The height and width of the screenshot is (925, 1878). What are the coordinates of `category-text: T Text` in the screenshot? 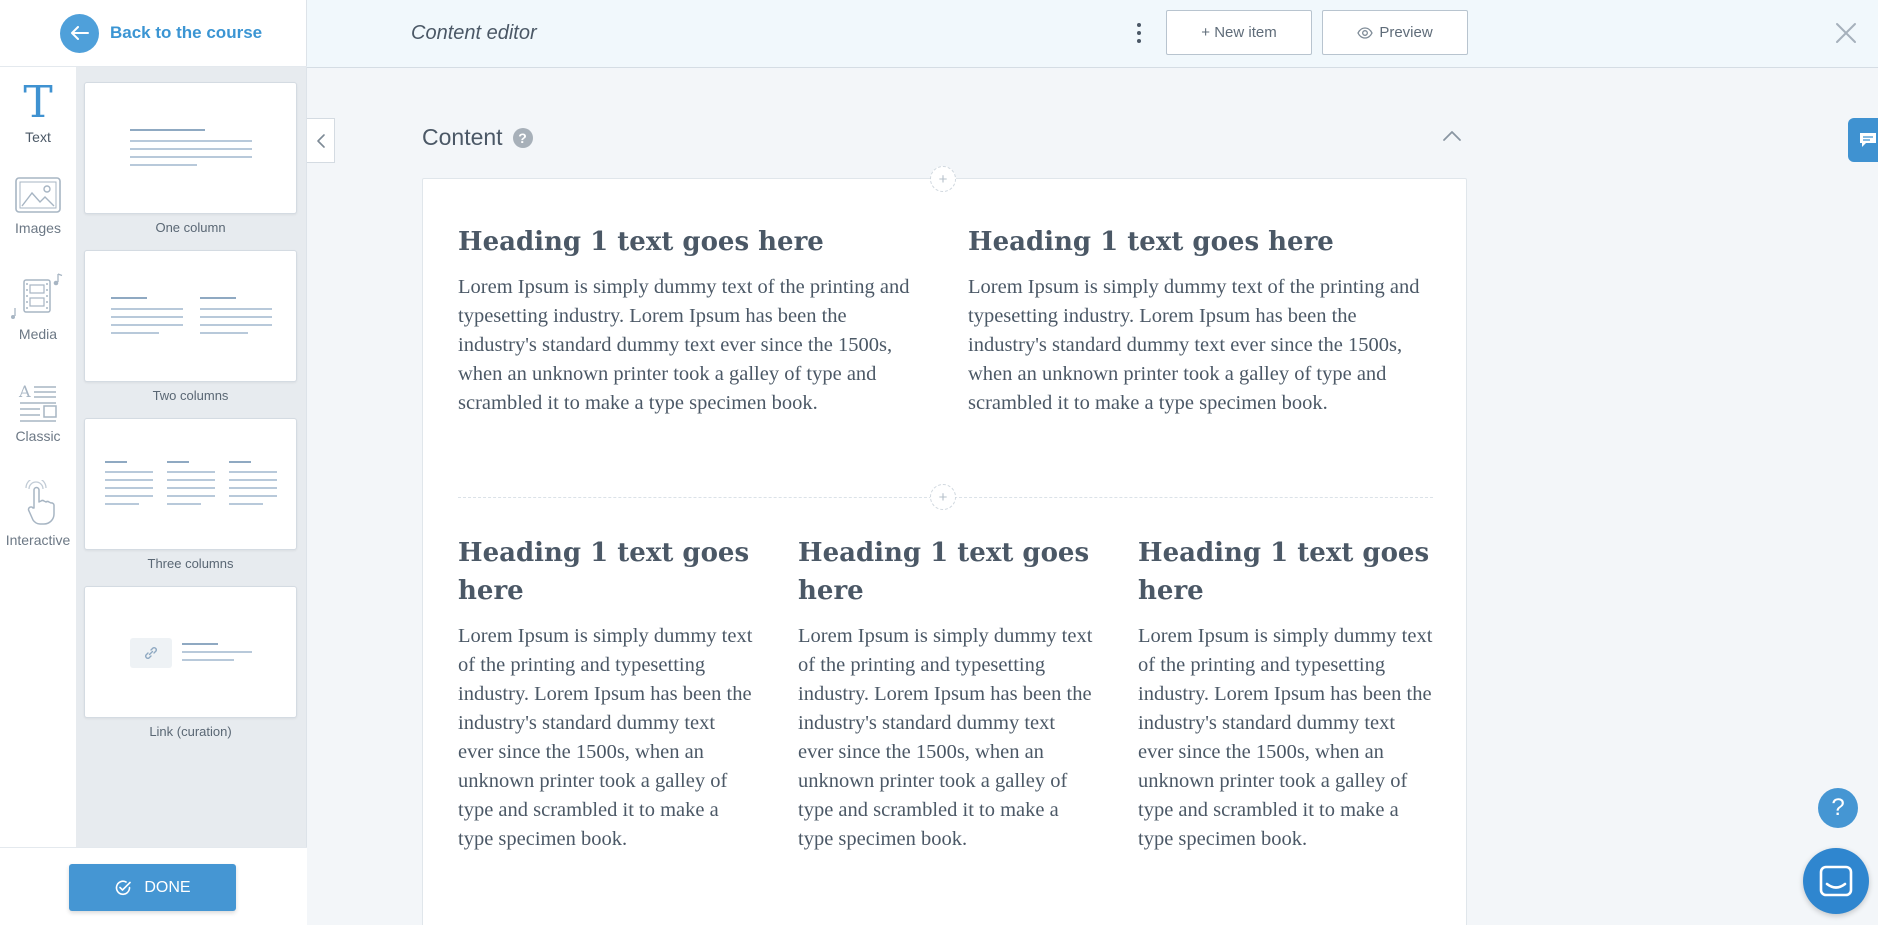 It's located at (38, 112).